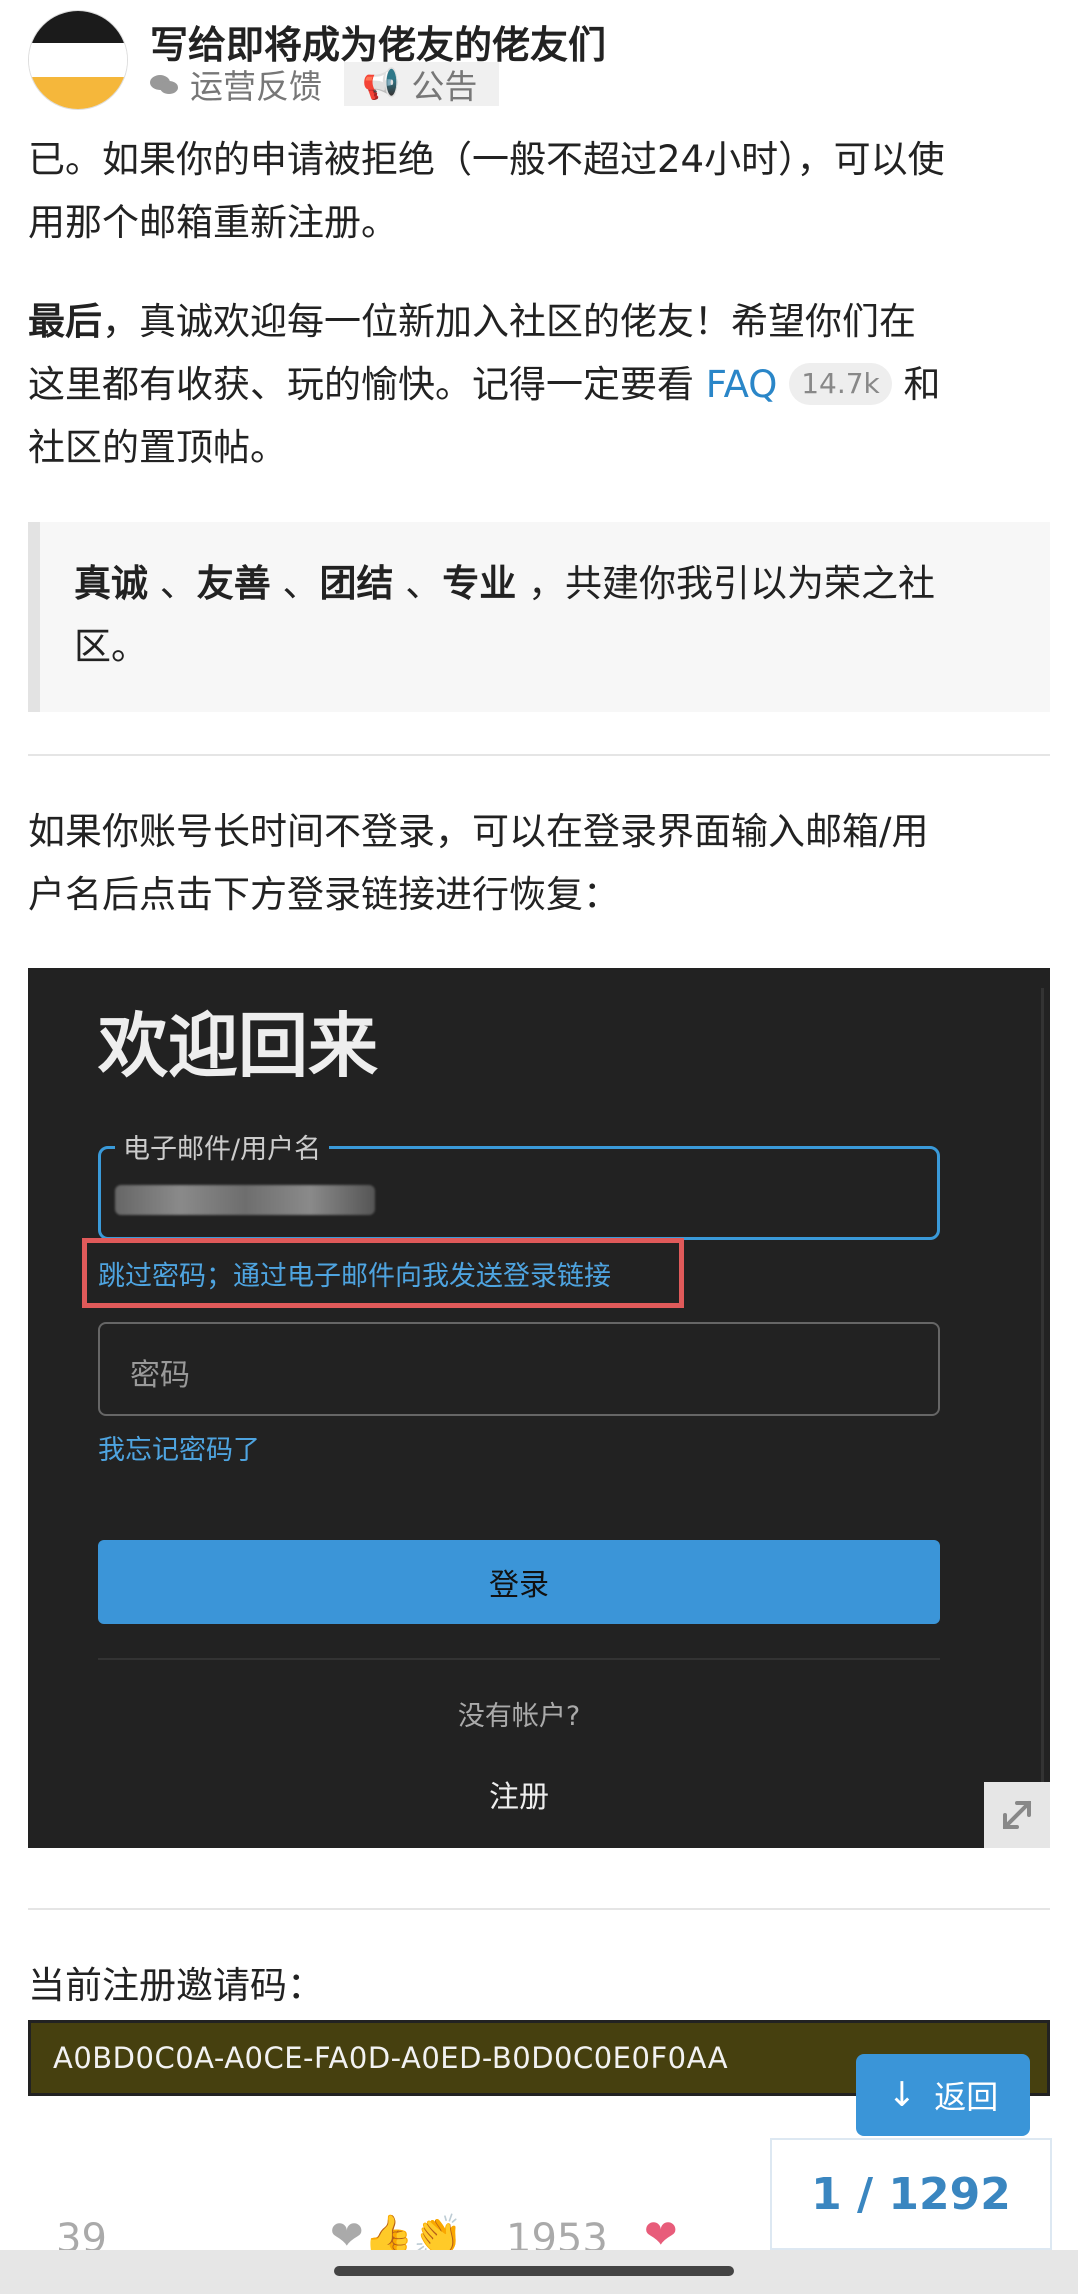  What do you see at coordinates (486, 159) in the screenshot?
I see `text-line: 已。如果你的申请被拒绝（一般不超过24小时），可以使` at bounding box center [486, 159].